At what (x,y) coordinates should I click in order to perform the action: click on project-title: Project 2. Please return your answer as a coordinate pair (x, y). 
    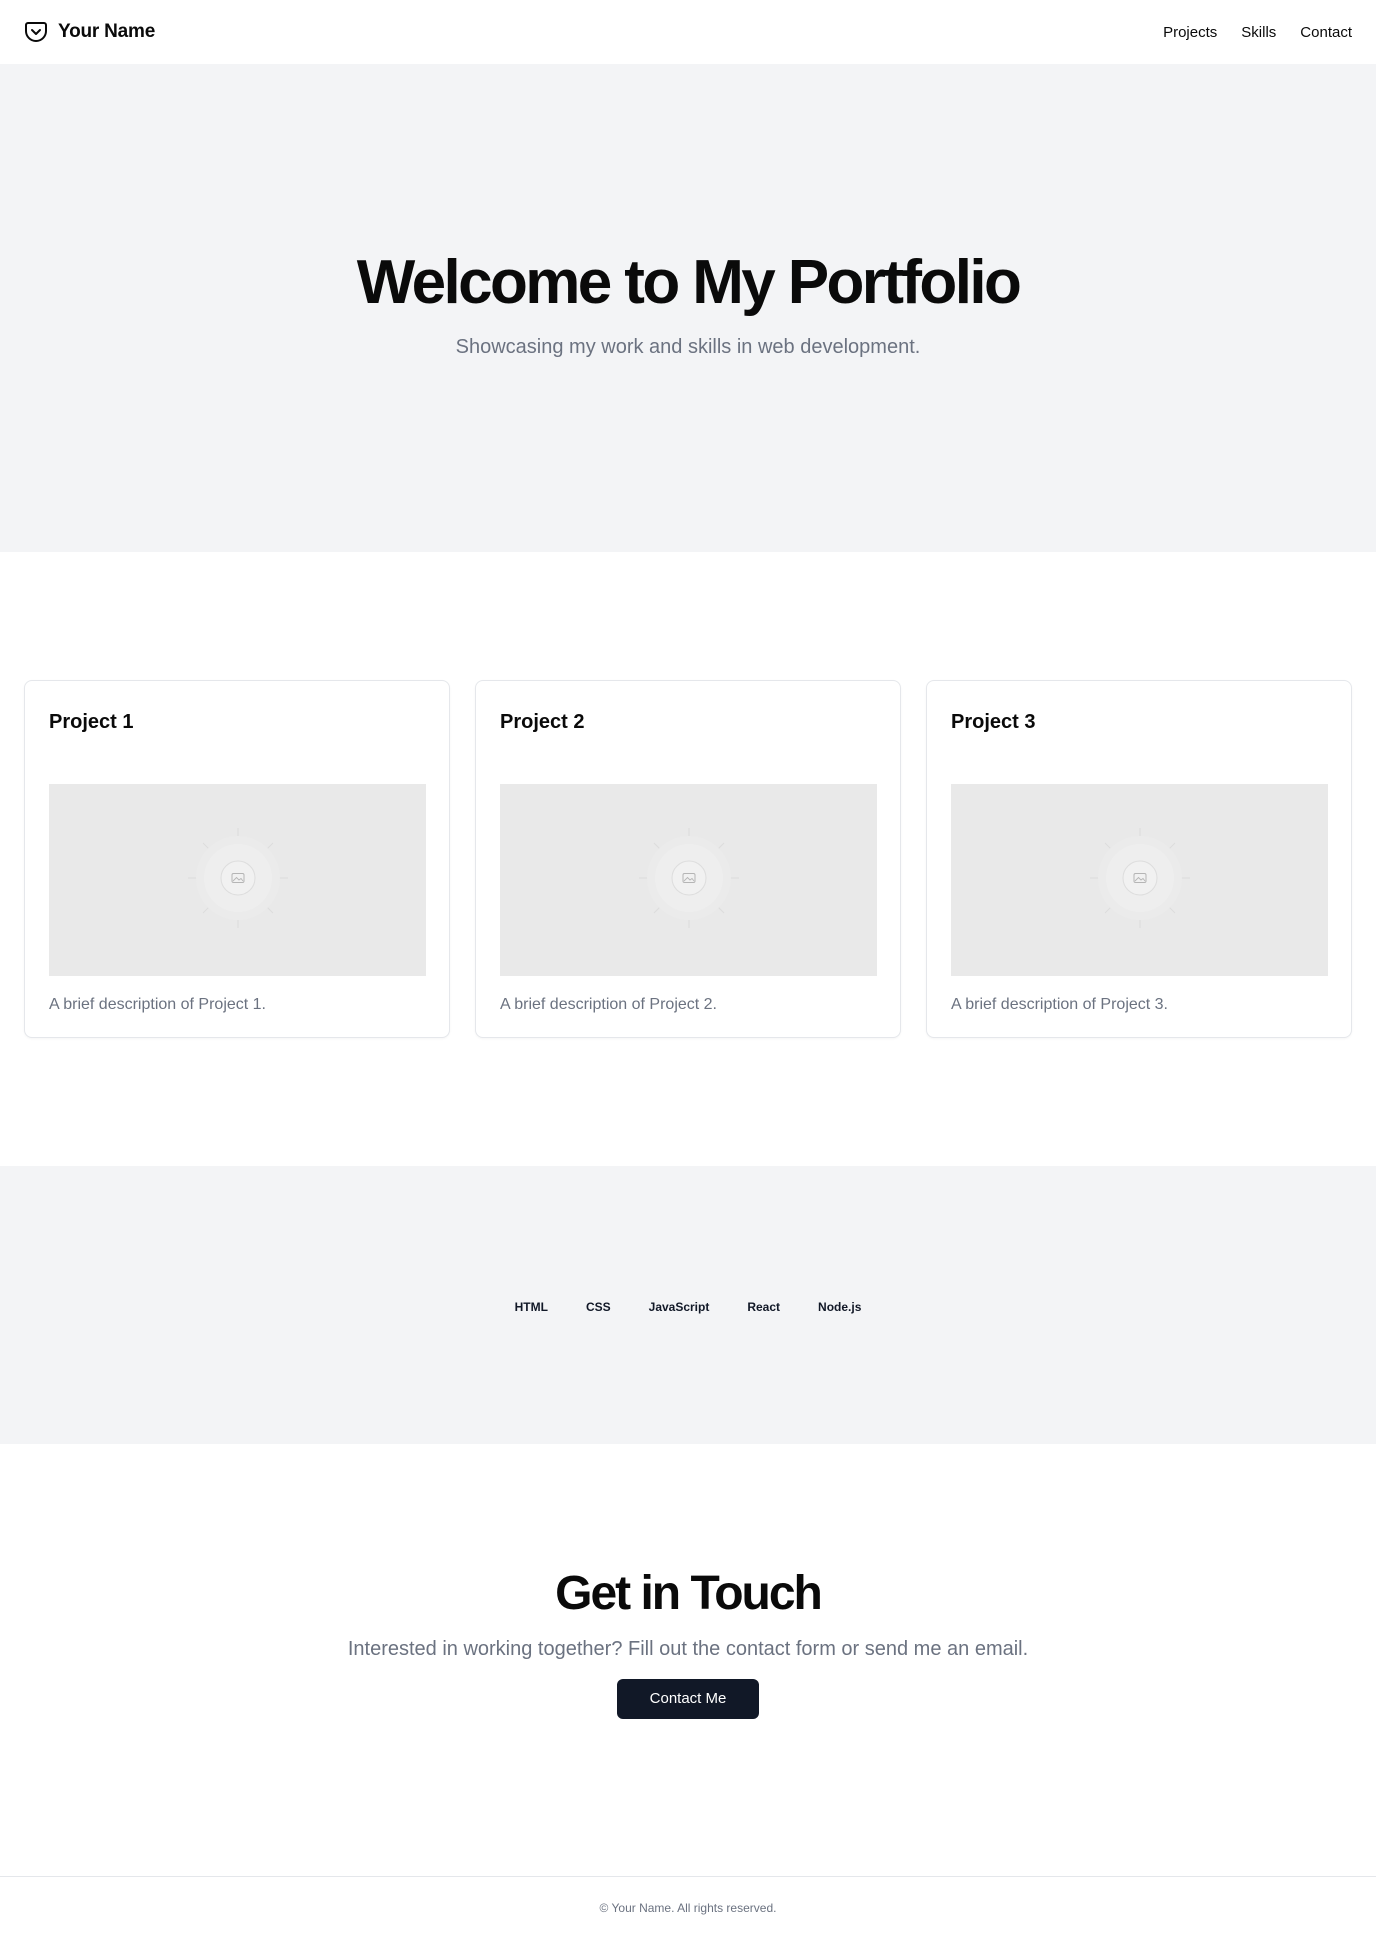
    Looking at the image, I should click on (542, 722).